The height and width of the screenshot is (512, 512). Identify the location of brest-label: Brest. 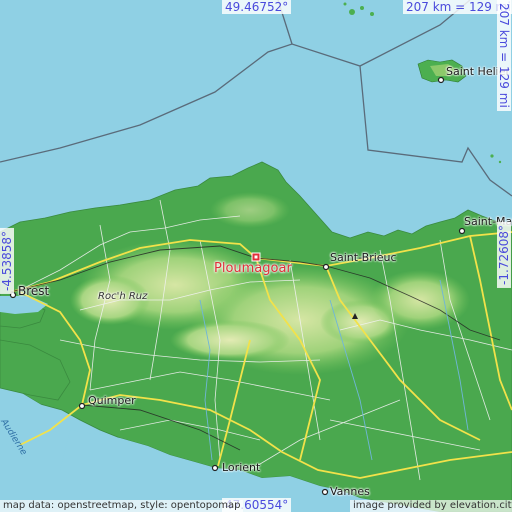
(34, 291).